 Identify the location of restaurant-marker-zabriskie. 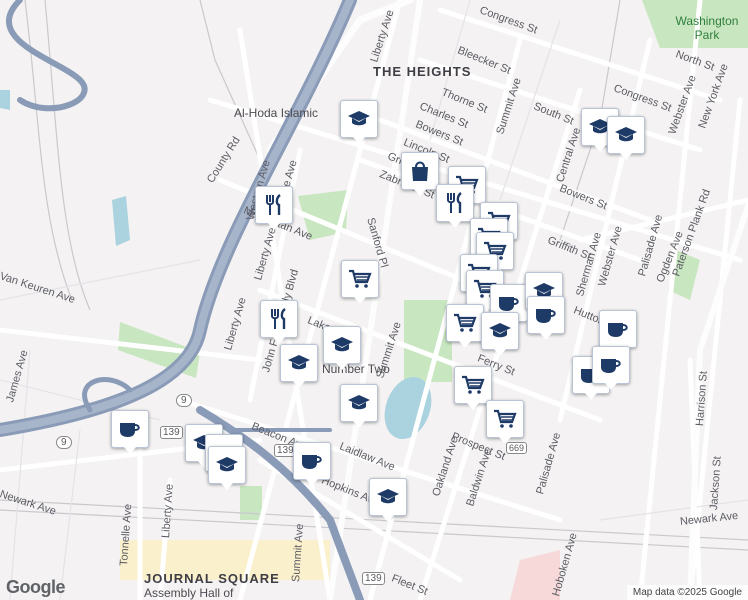
(455, 206).